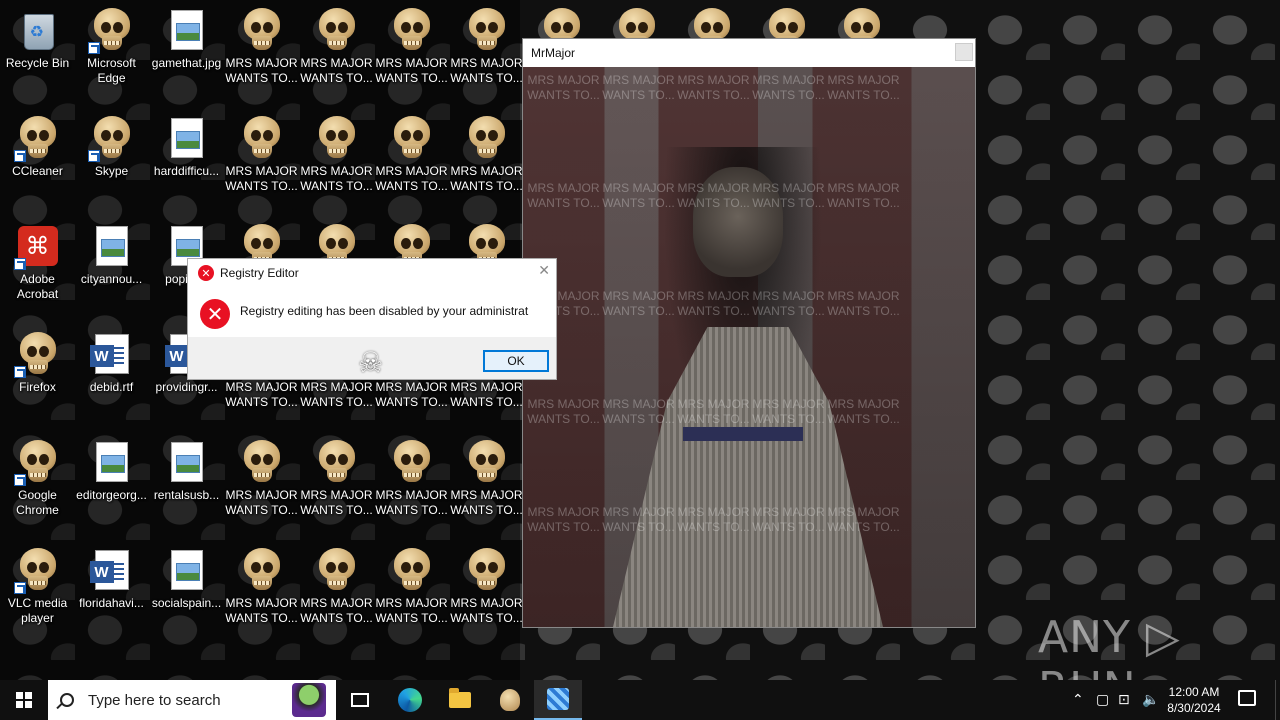 The width and height of the screenshot is (1280, 720). I want to click on taskbar-regedit-button, so click(558, 700).